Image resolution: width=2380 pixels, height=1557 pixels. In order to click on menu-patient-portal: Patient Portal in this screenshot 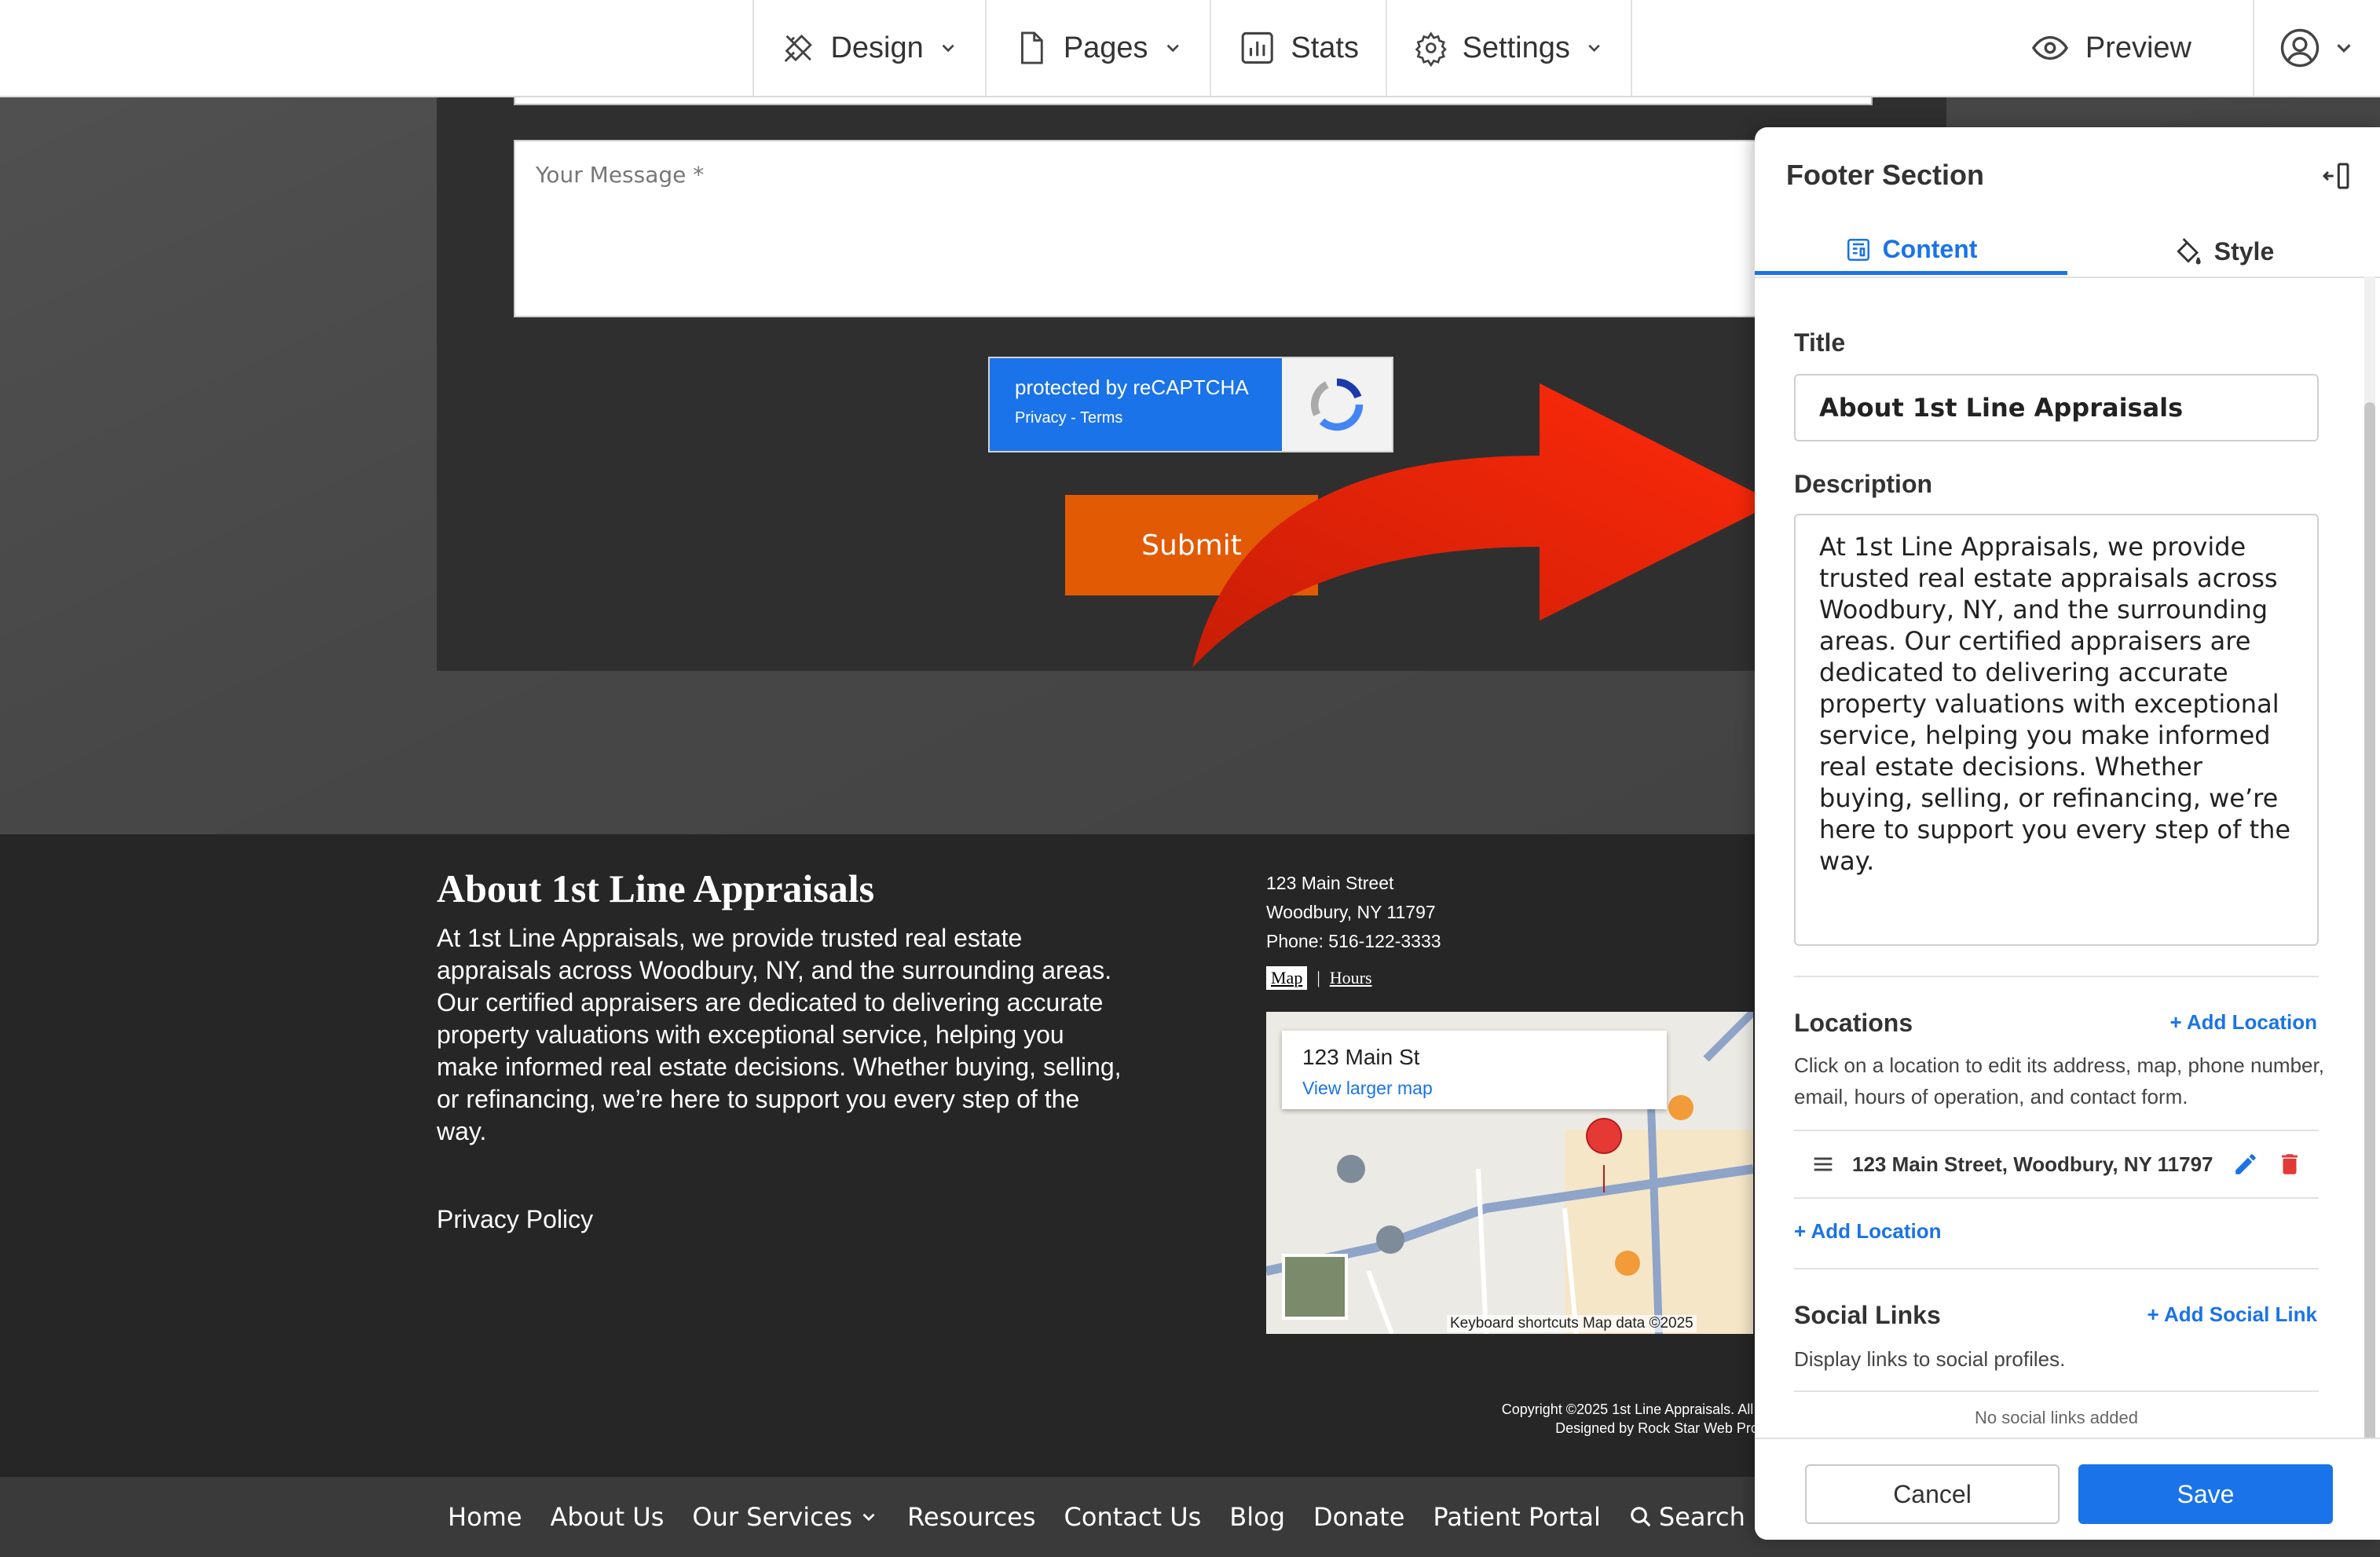, I will do `click(1517, 1517)`.